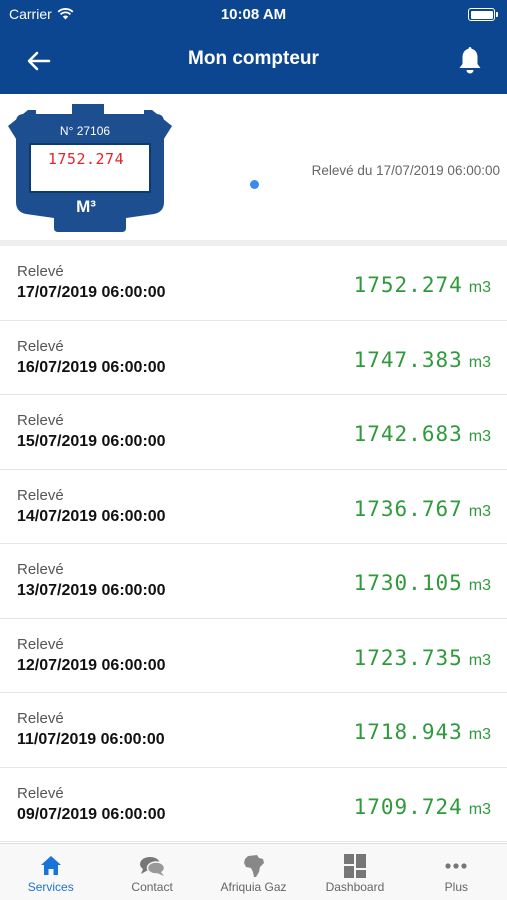  What do you see at coordinates (408, 359) in the screenshot?
I see `reading-number: 1747.383` at bounding box center [408, 359].